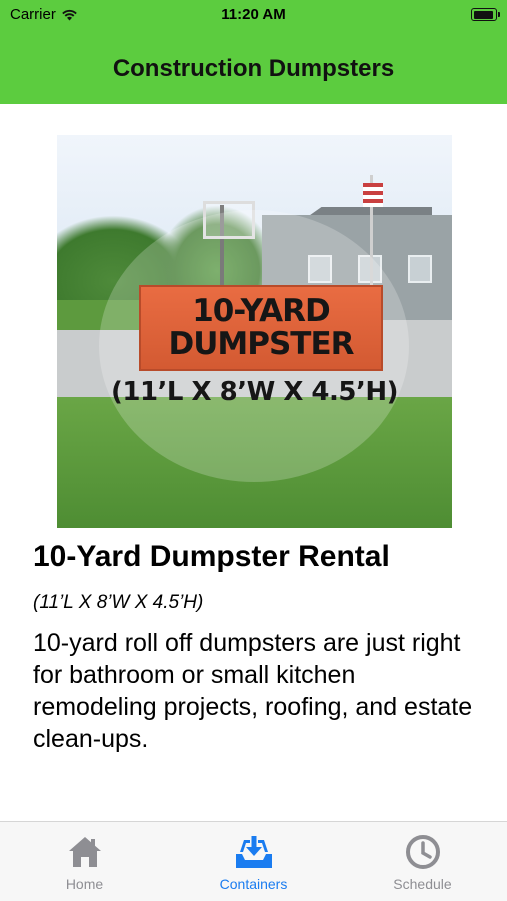 The image size is (507, 901). I want to click on tab-home: Home, so click(84, 861).